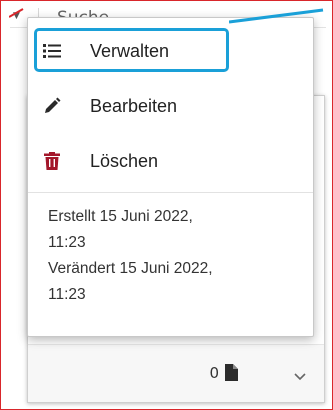 The width and height of the screenshot is (333, 410). Describe the element at coordinates (124, 160) in the screenshot. I see `menu-item-label: Löschen` at that location.